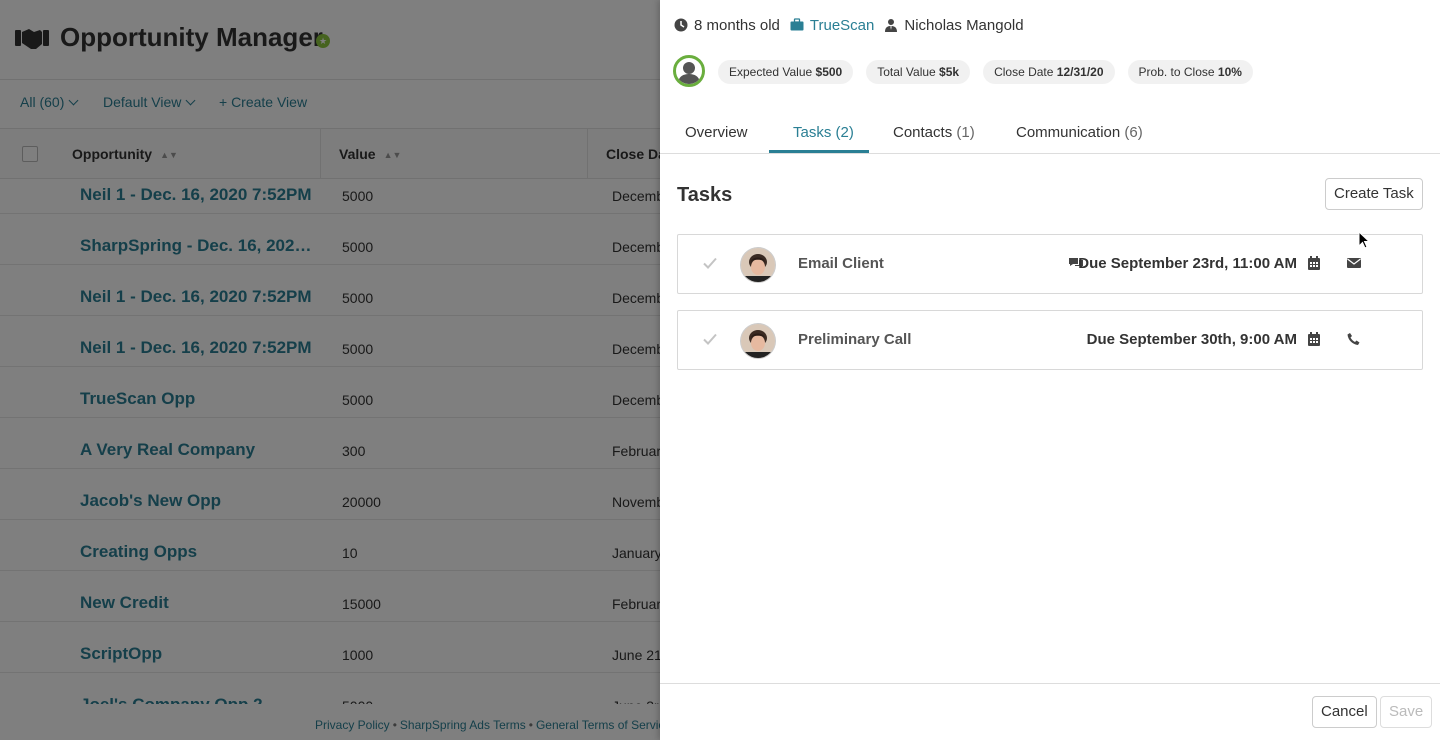 The width and height of the screenshot is (1440, 740). Describe the element at coordinates (1354, 263) in the screenshot. I see `envelope-icon` at that location.